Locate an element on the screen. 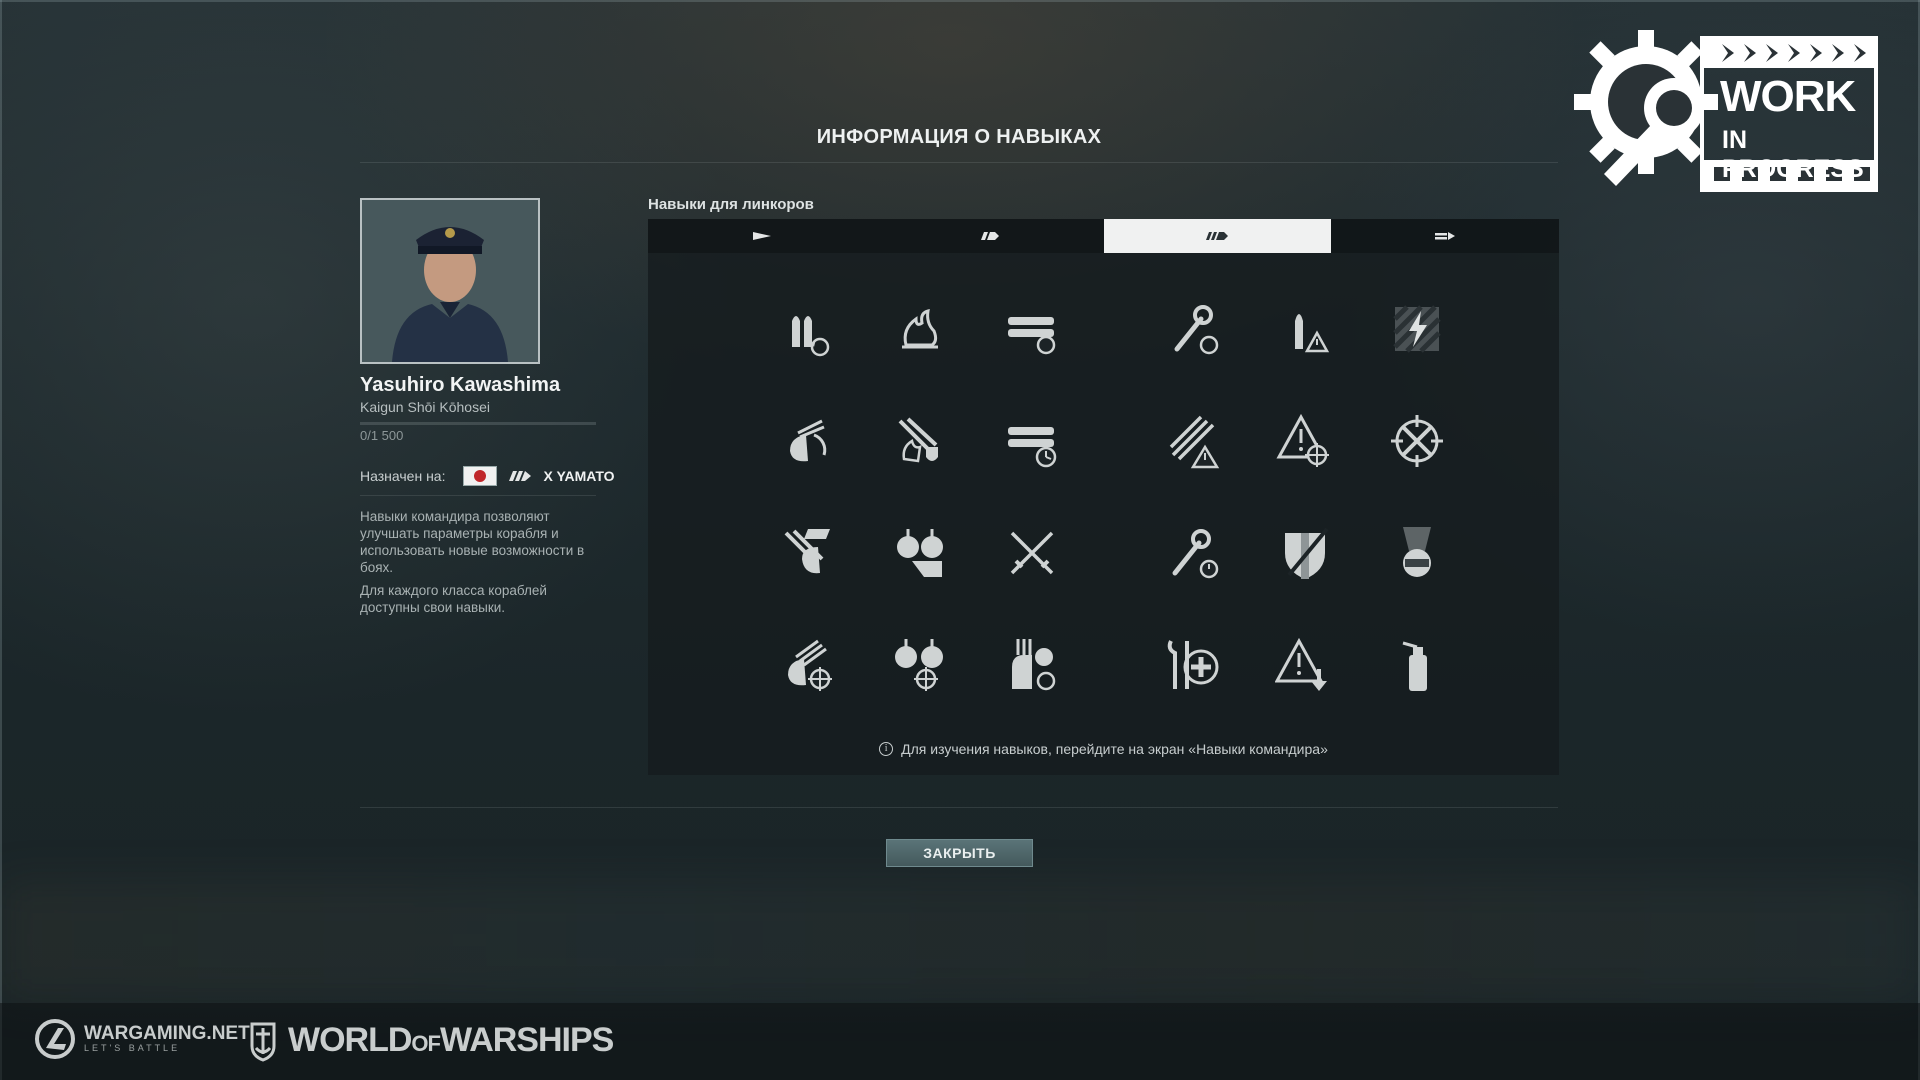  world-of-warships-text: WORLDOFWARSHIPS is located at coordinates (451, 1040).